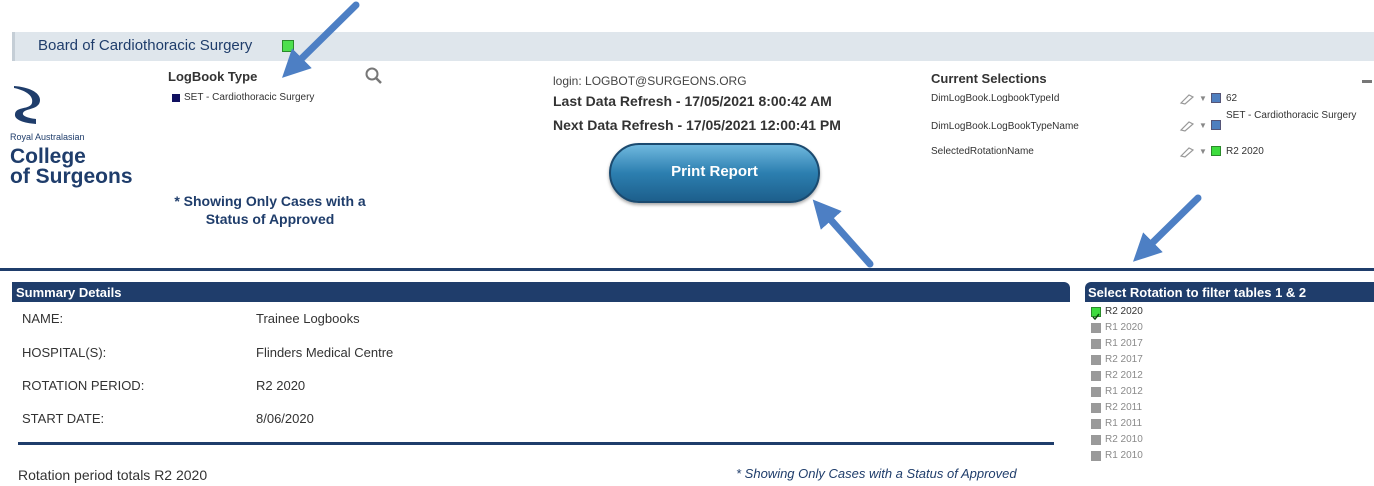 Image resolution: width=1374 pixels, height=486 pixels. Describe the element at coordinates (1096, 314) in the screenshot. I see `checkbox-checked-icon` at that location.